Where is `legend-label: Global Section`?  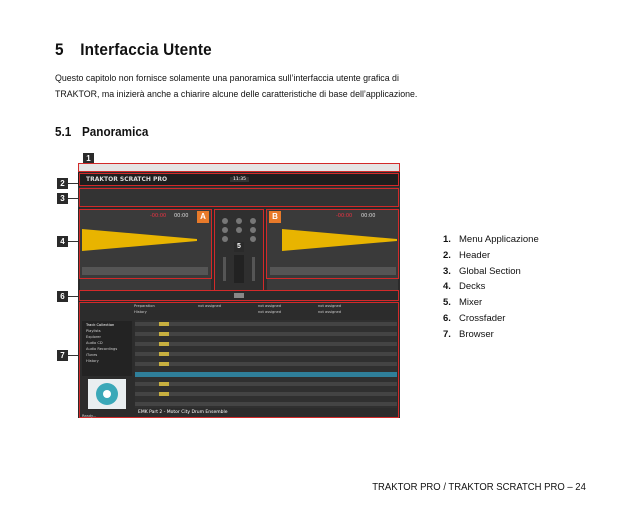
legend-label: Global Section is located at coordinates (490, 271).